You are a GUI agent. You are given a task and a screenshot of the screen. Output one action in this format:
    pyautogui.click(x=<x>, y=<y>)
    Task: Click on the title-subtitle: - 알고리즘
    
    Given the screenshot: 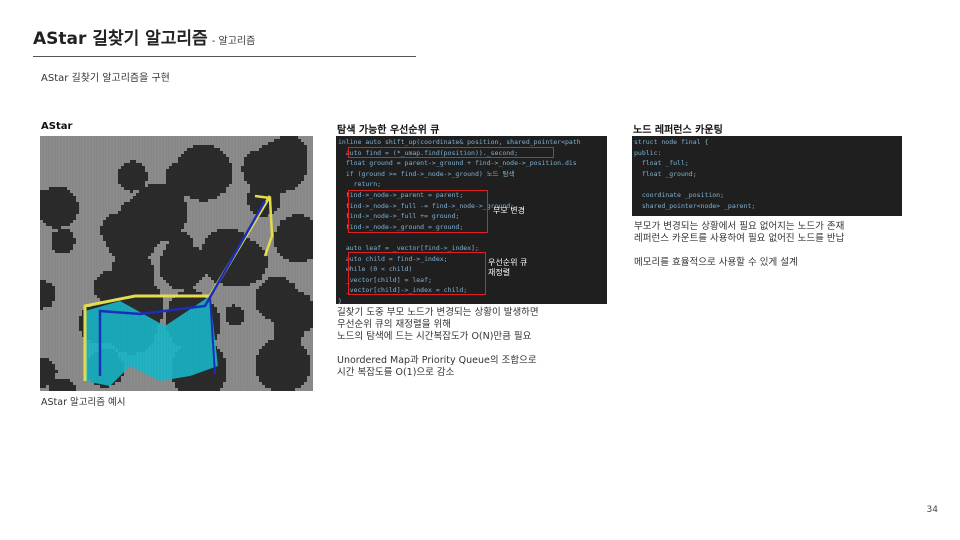 What is the action you would take?
    pyautogui.click(x=233, y=41)
    